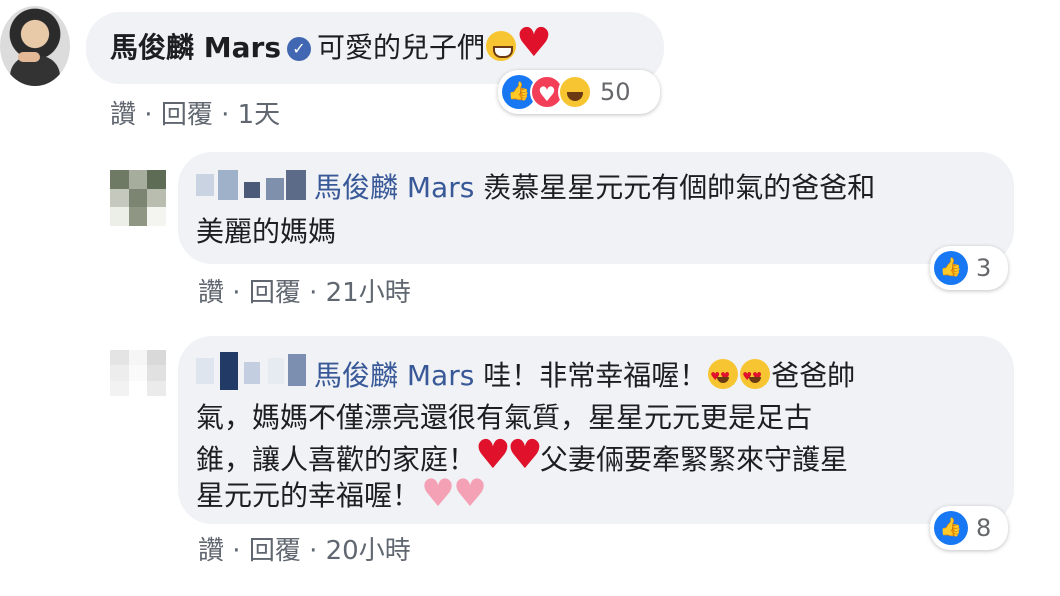  Describe the element at coordinates (575, 92) in the screenshot. I see `haha-icon` at that location.